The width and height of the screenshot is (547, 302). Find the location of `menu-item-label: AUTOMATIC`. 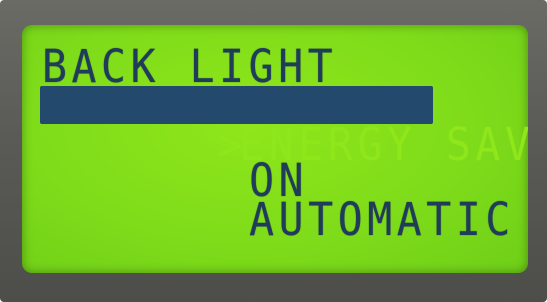

menu-item-label: AUTOMATIC is located at coordinates (382, 219).